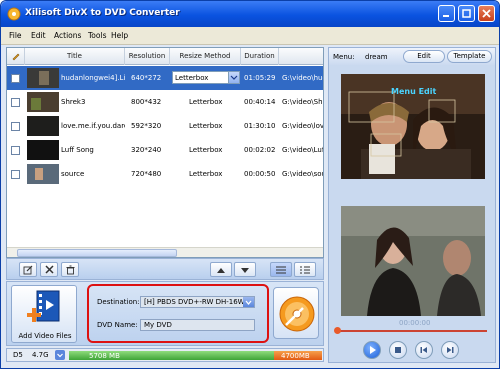 The width and height of the screenshot is (500, 369). What do you see at coordinates (337, 330) in the screenshot?
I see `seek-handle` at bounding box center [337, 330].